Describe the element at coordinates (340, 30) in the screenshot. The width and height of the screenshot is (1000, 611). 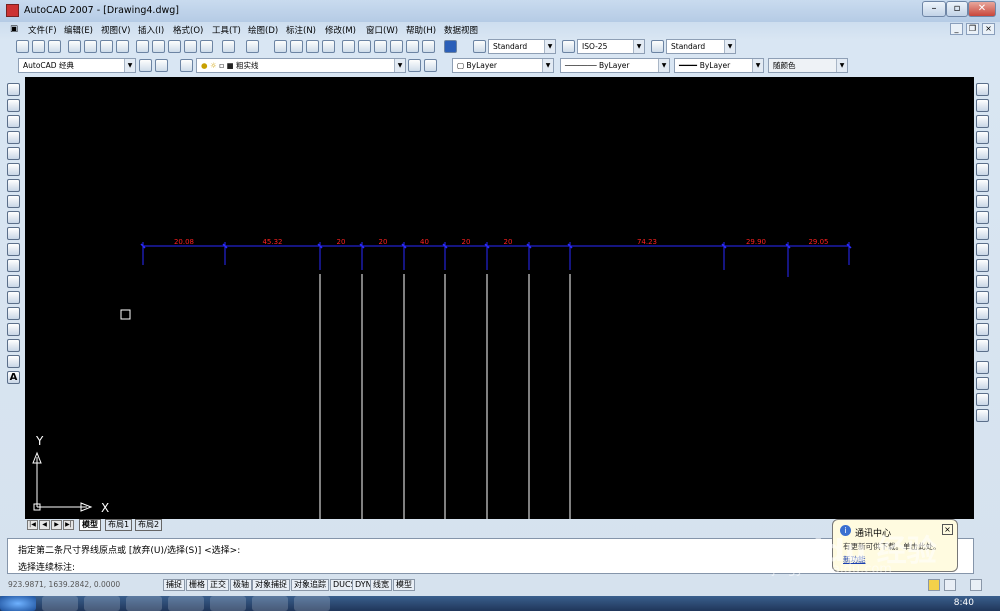
I see `menu-modify: 修改(M)` at that location.